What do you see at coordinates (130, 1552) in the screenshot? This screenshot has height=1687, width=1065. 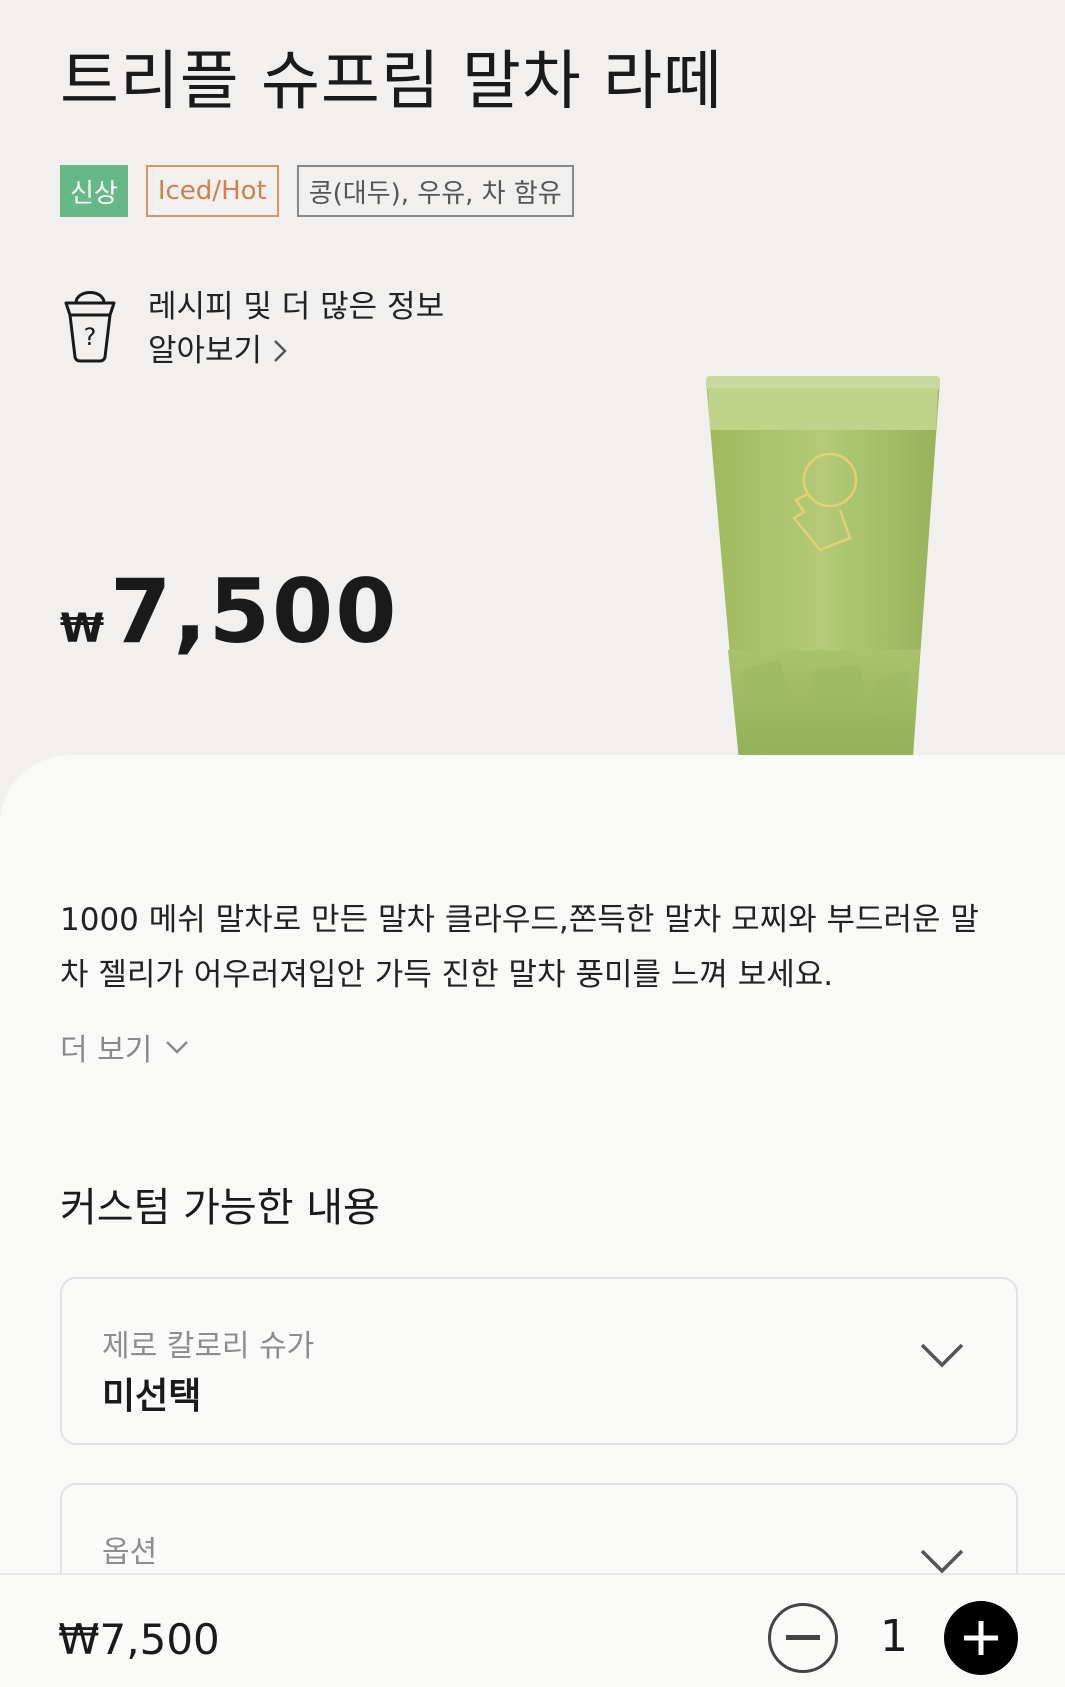 I see `select-label: 옵션` at bounding box center [130, 1552].